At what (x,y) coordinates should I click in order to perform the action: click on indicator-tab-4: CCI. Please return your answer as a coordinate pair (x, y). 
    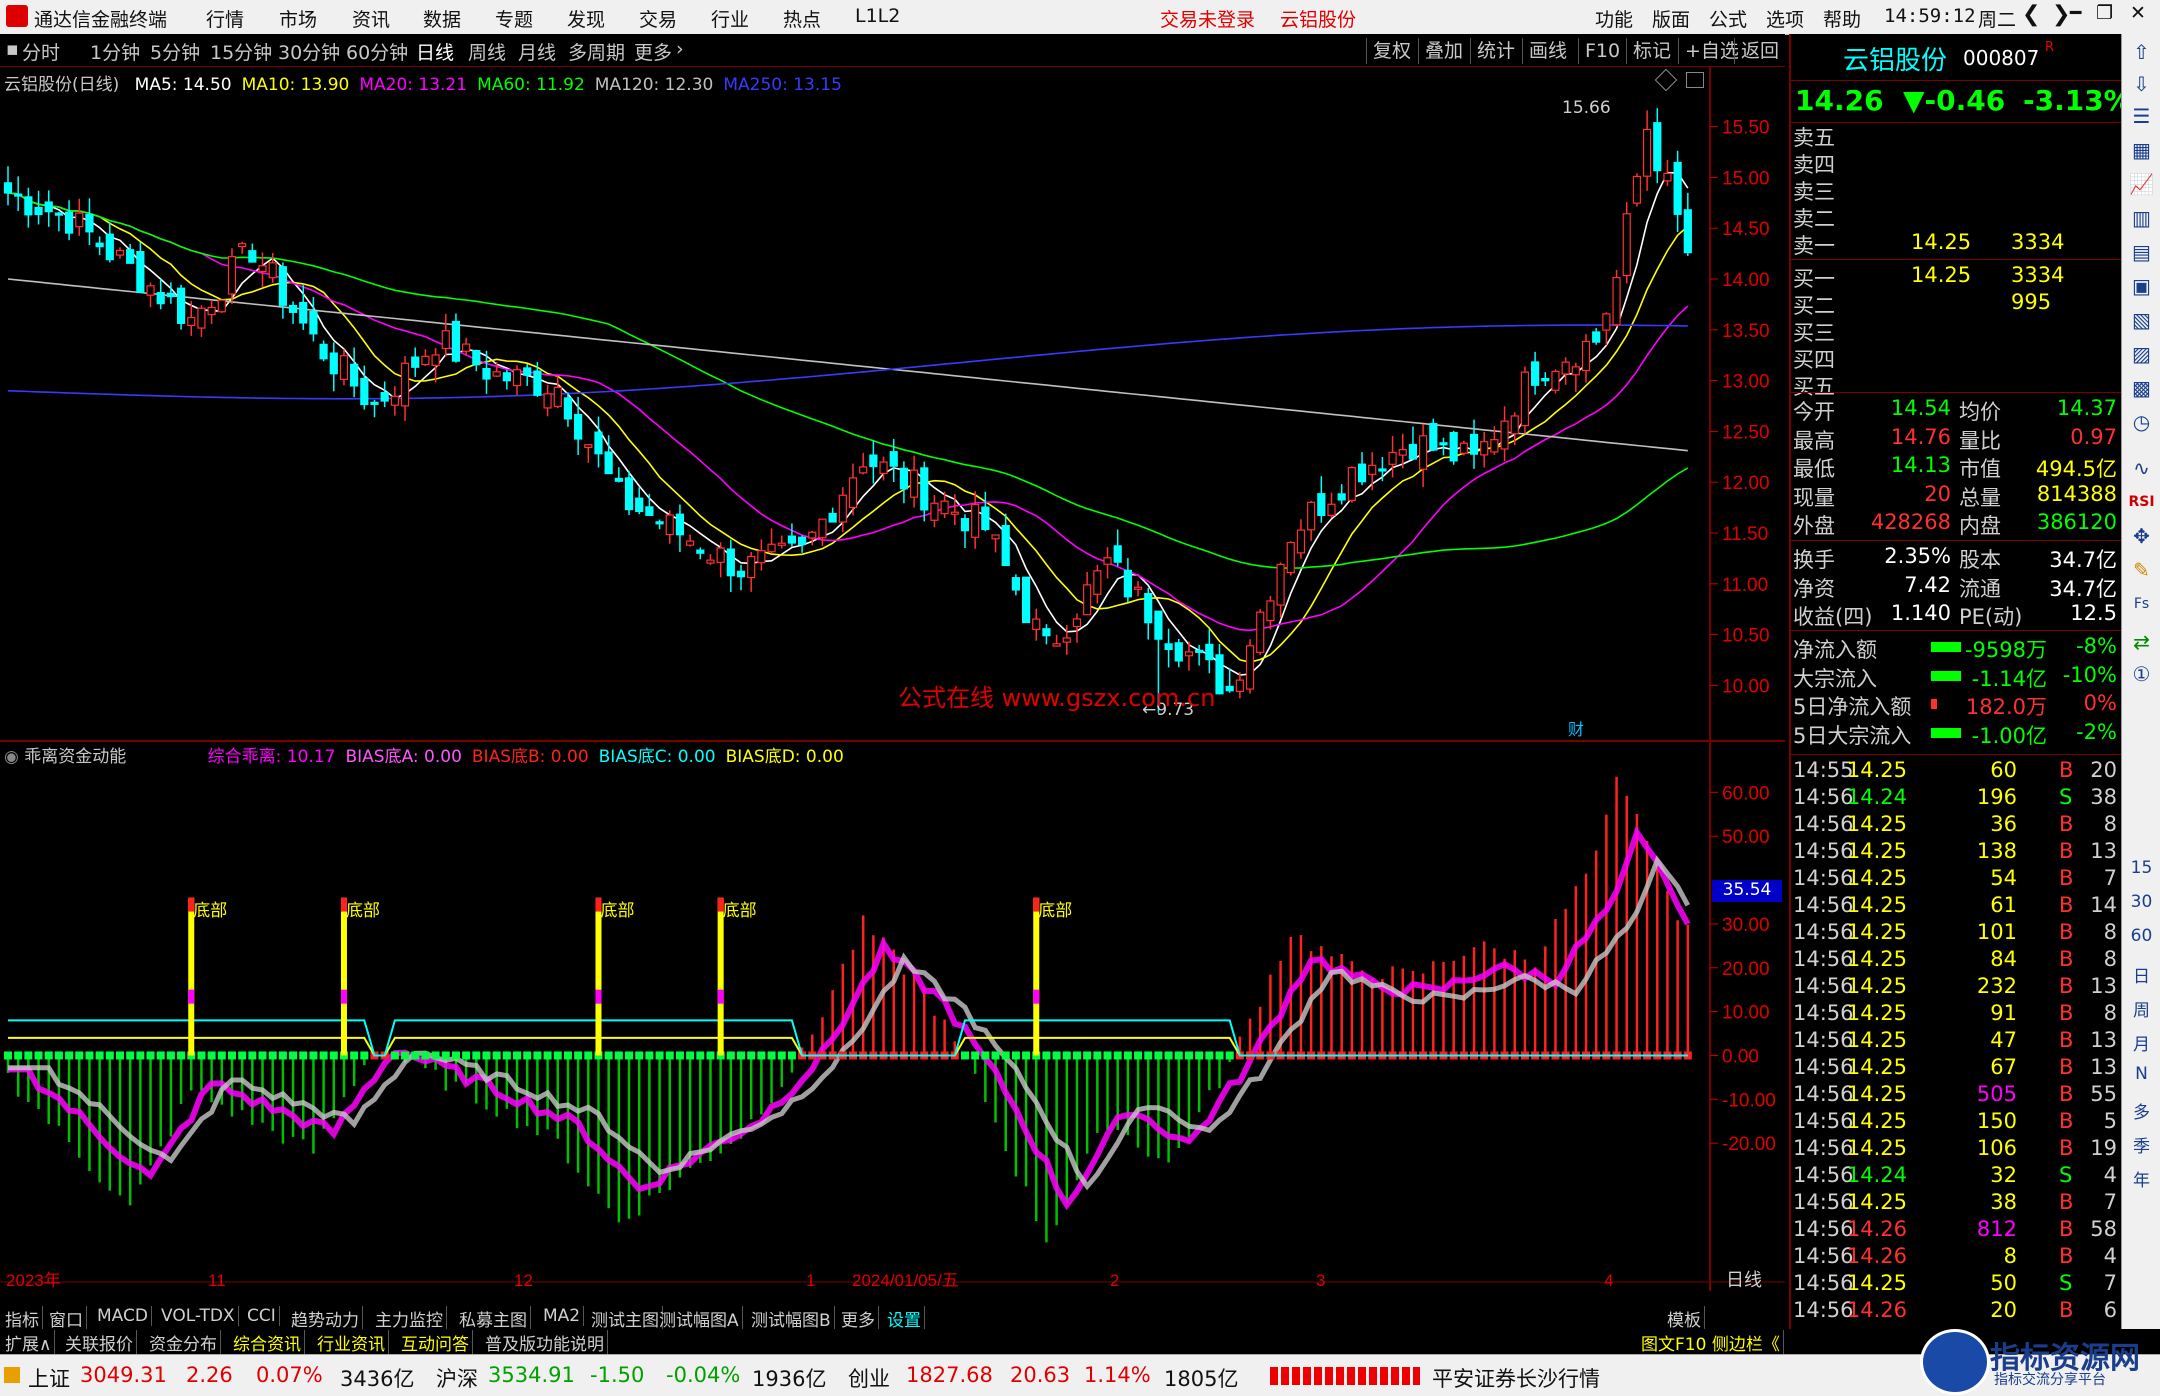
    Looking at the image, I should click on (262, 1316).